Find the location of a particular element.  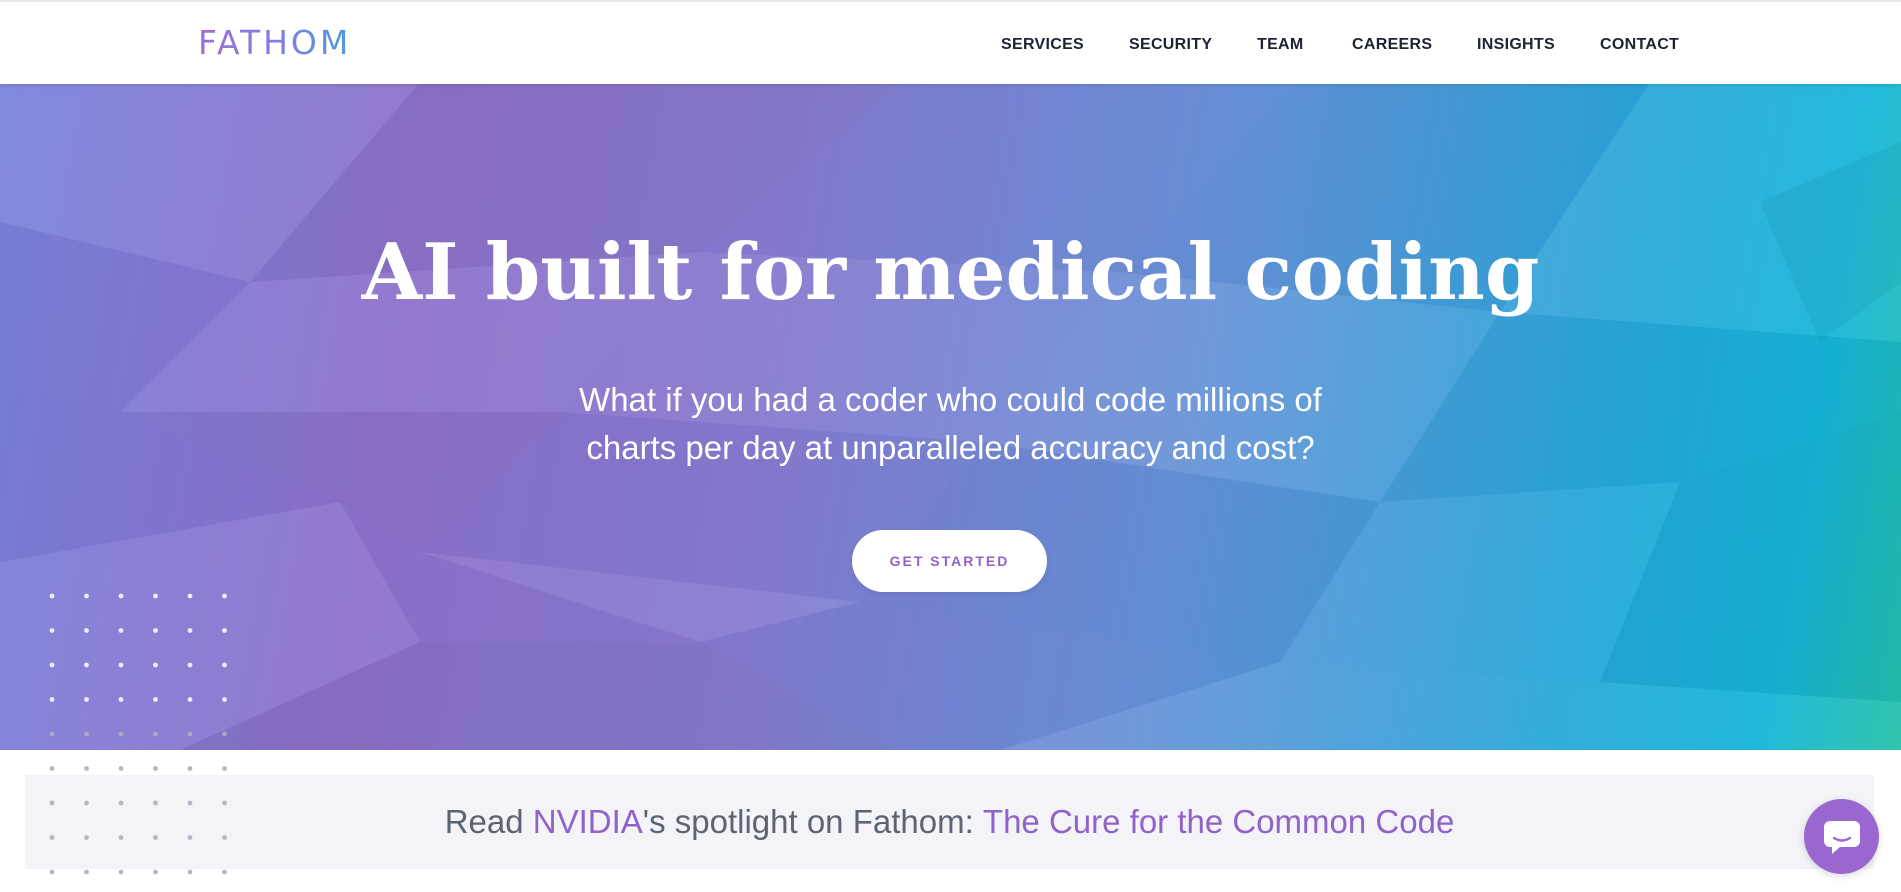

chat-widget-button is located at coordinates (1841, 836).